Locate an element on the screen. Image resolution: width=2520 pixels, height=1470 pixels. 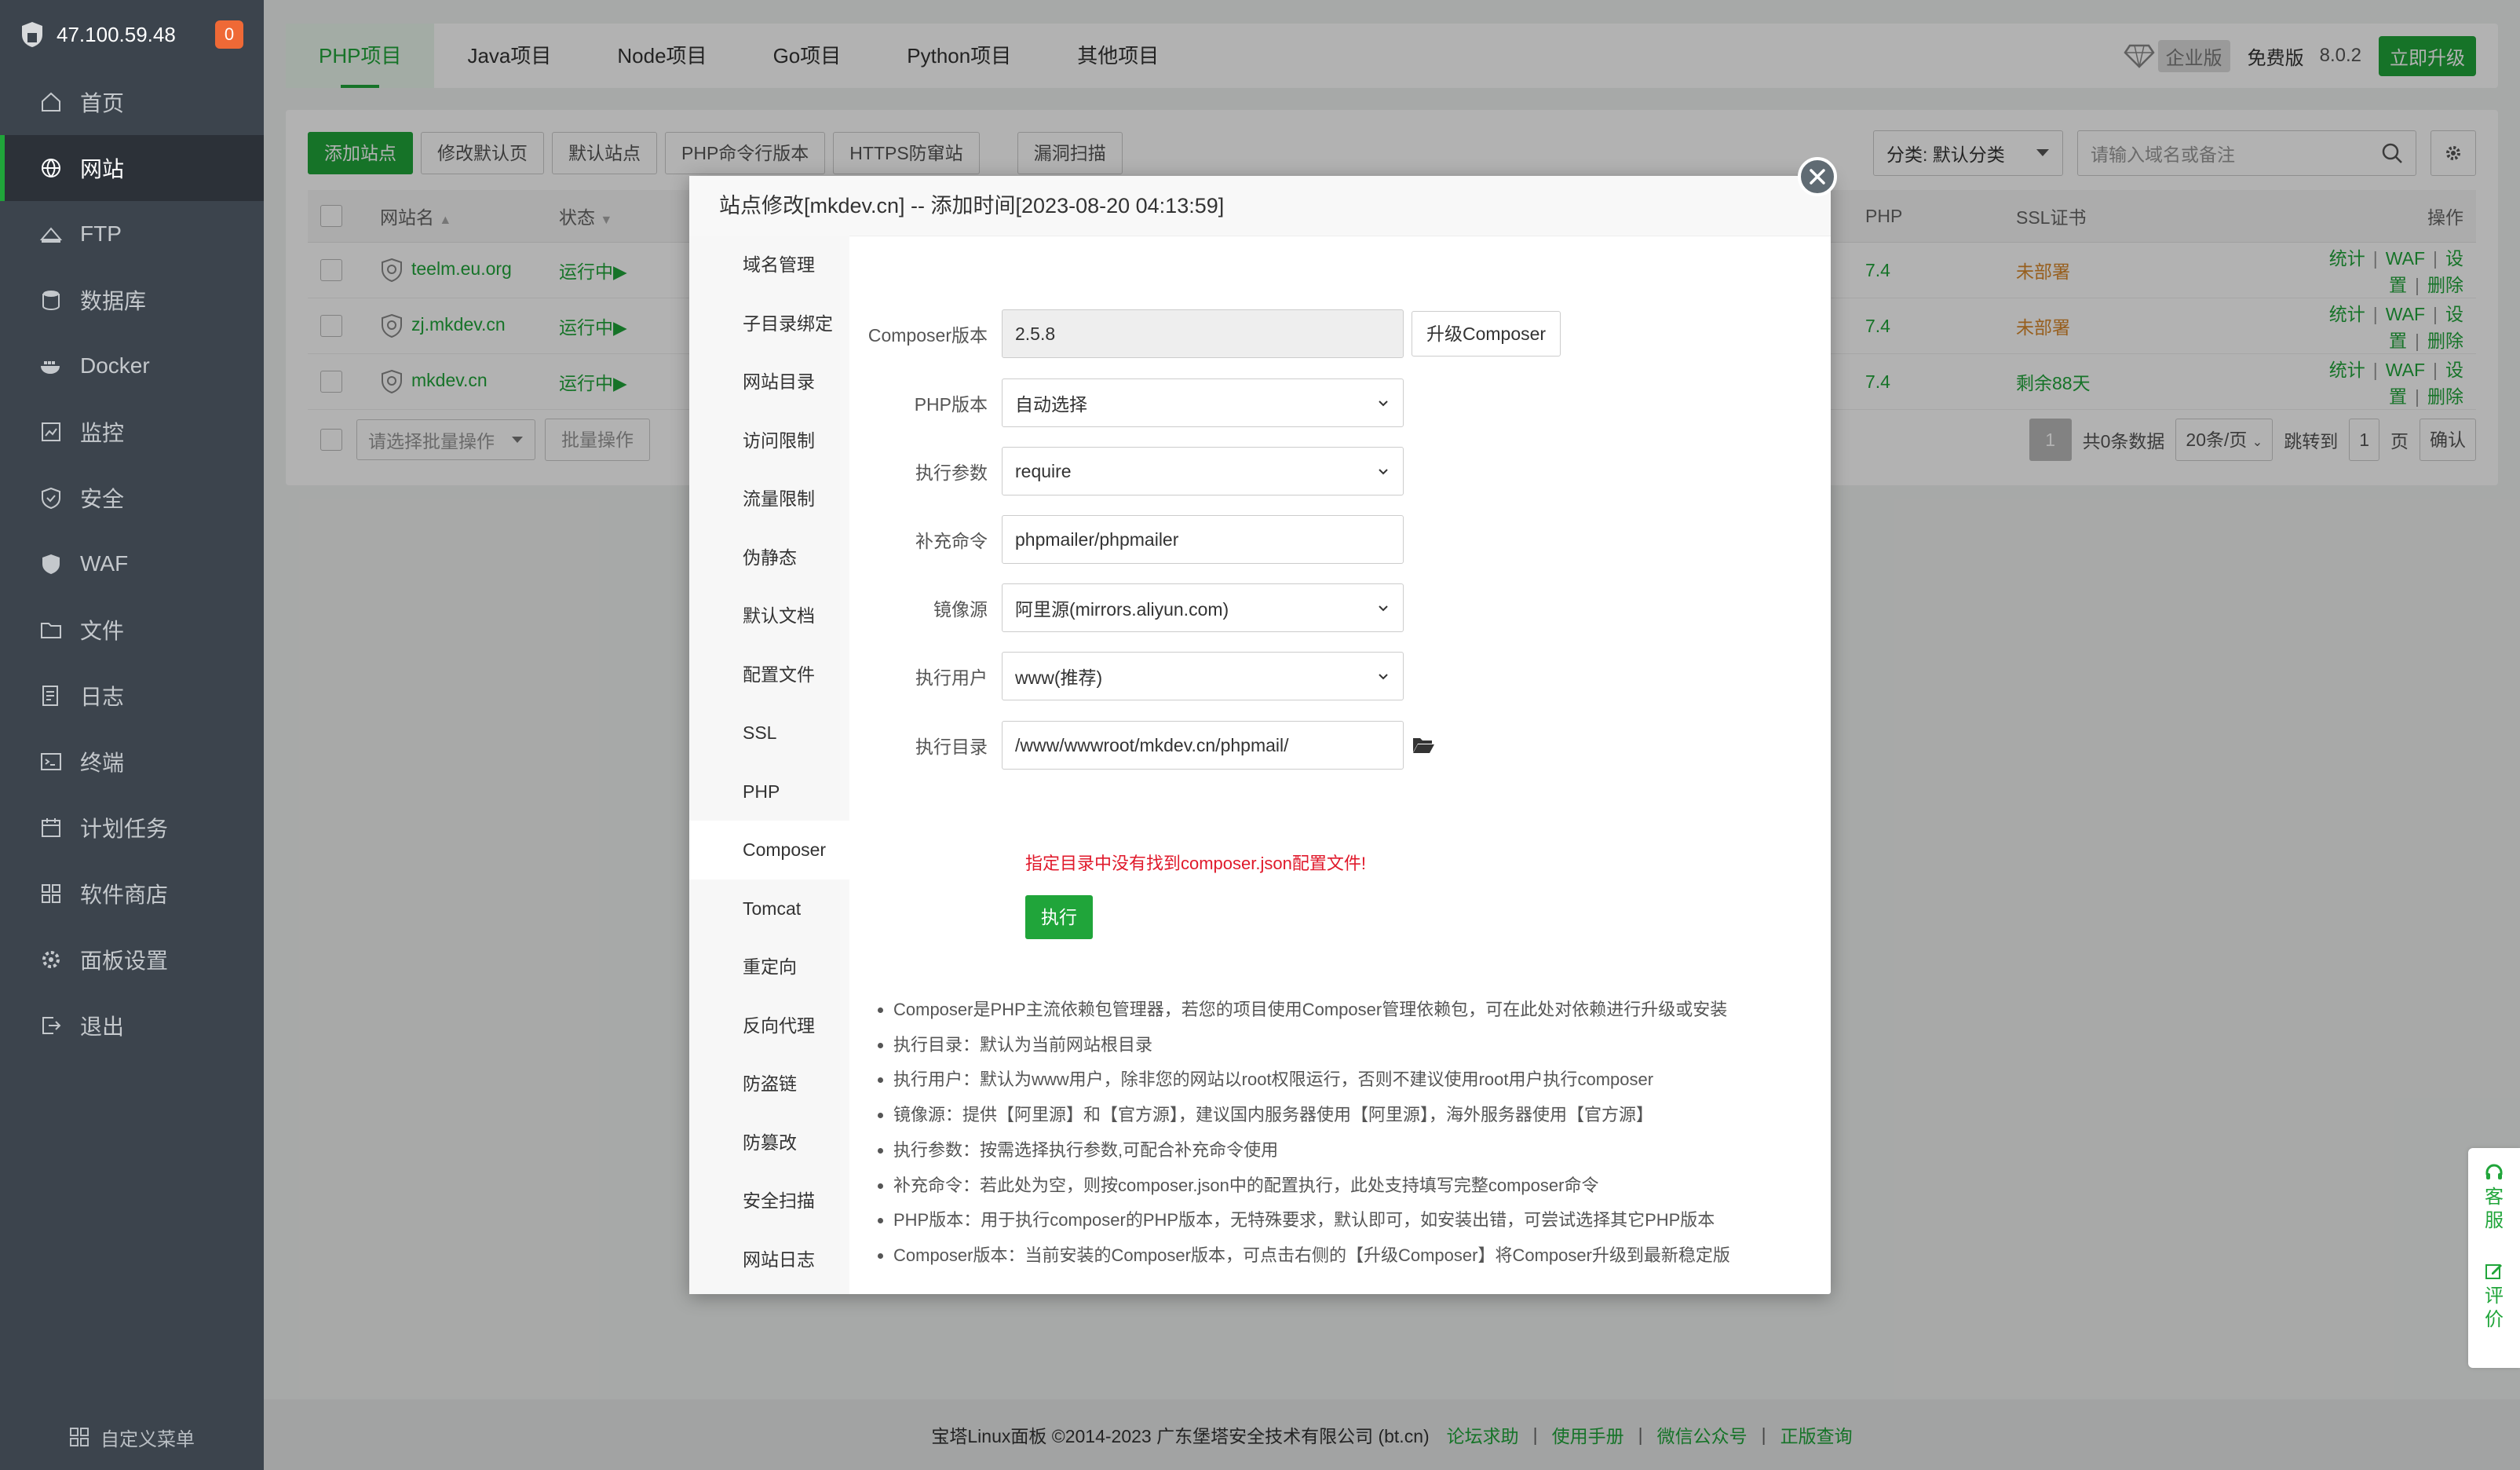
settings-icon is located at coordinates (51, 959).